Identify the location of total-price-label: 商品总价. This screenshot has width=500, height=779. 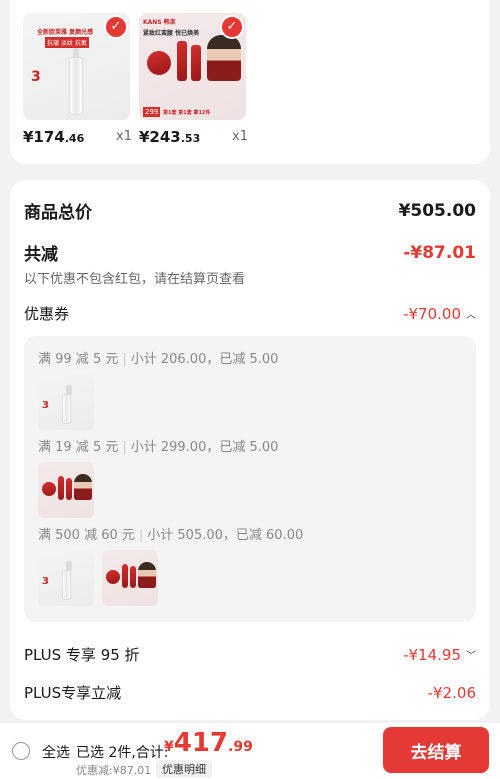
(58, 213).